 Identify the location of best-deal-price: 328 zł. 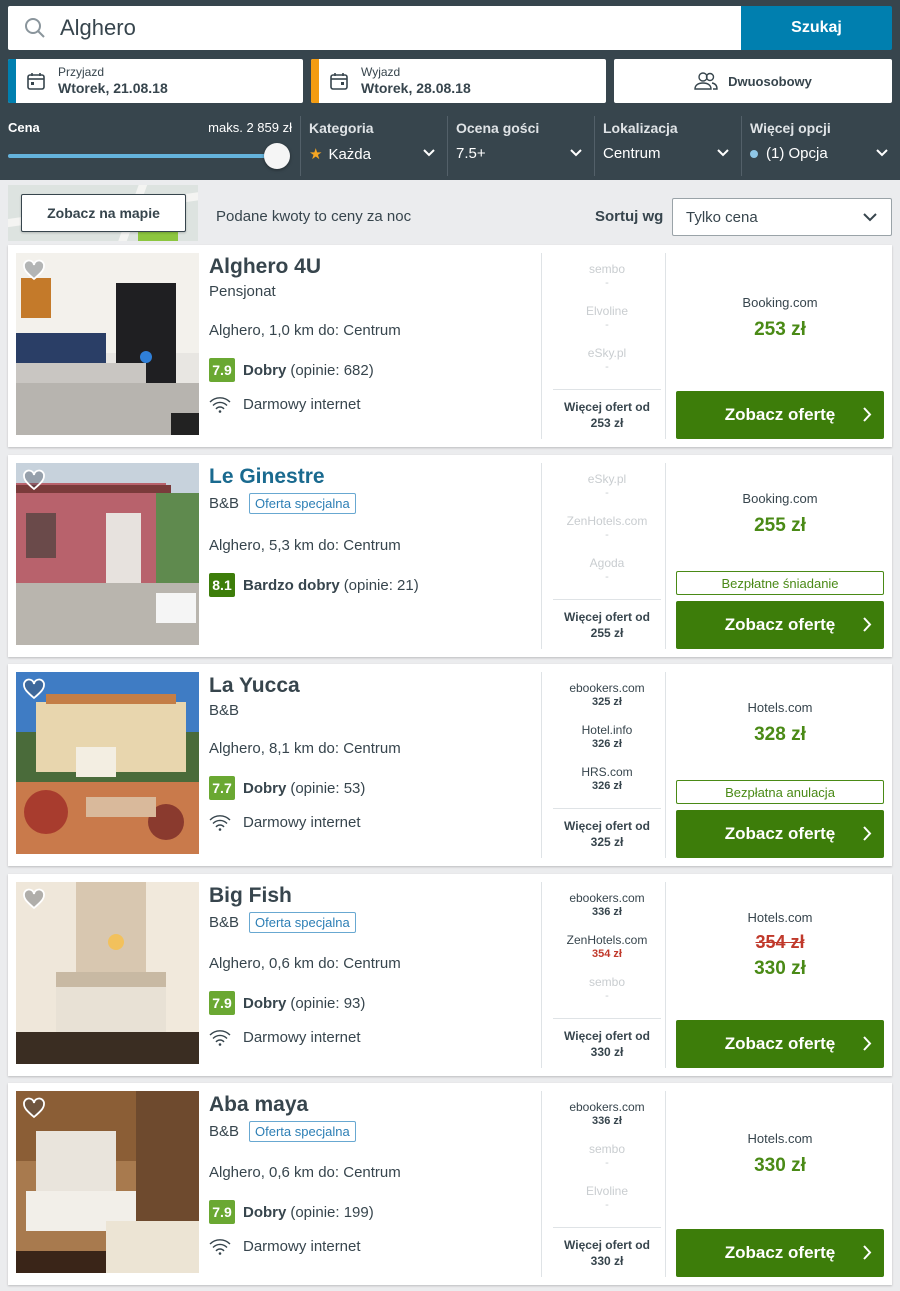
(780, 735).